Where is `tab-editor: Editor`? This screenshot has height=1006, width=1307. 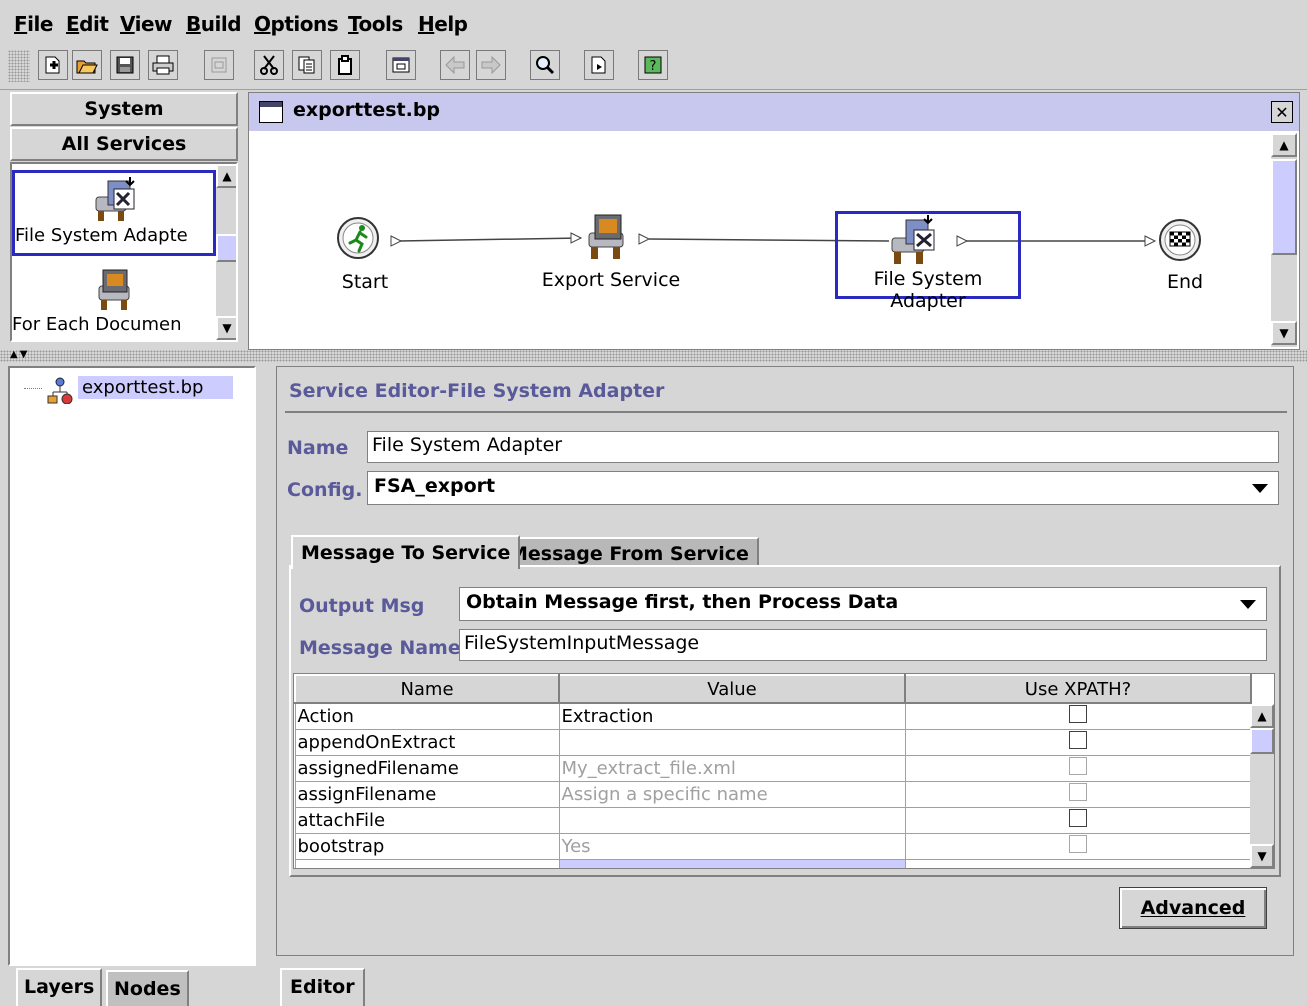
tab-editor: Editor is located at coordinates (322, 987).